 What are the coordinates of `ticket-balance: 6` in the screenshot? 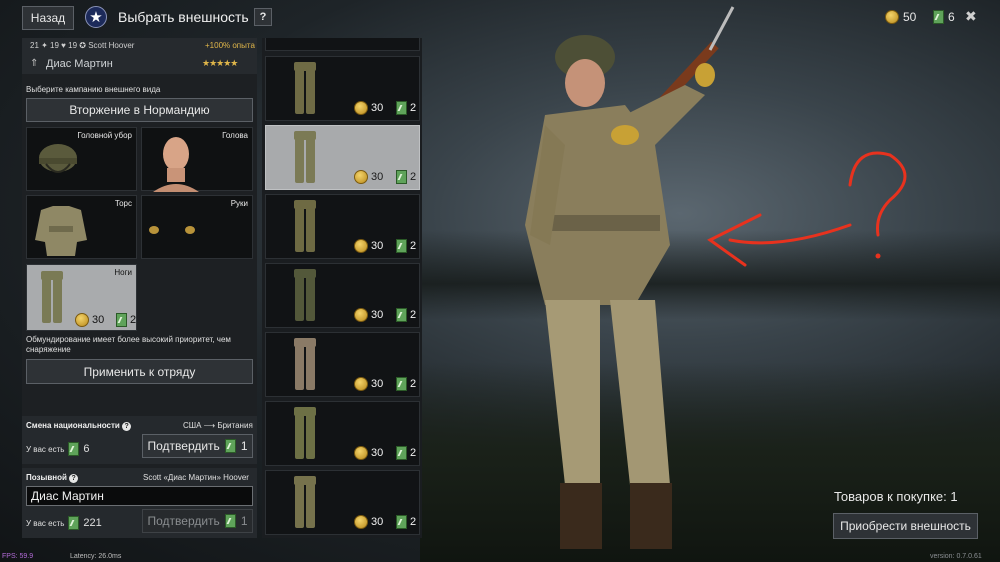 It's located at (944, 17).